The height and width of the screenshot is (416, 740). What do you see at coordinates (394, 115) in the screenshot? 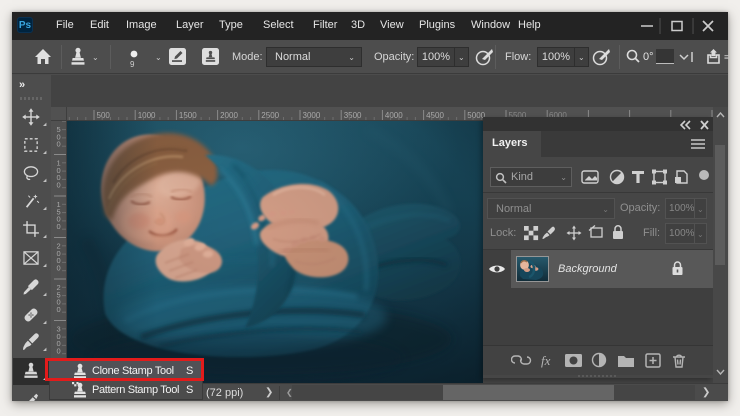
I see `svg-text: 4000` at bounding box center [394, 115].